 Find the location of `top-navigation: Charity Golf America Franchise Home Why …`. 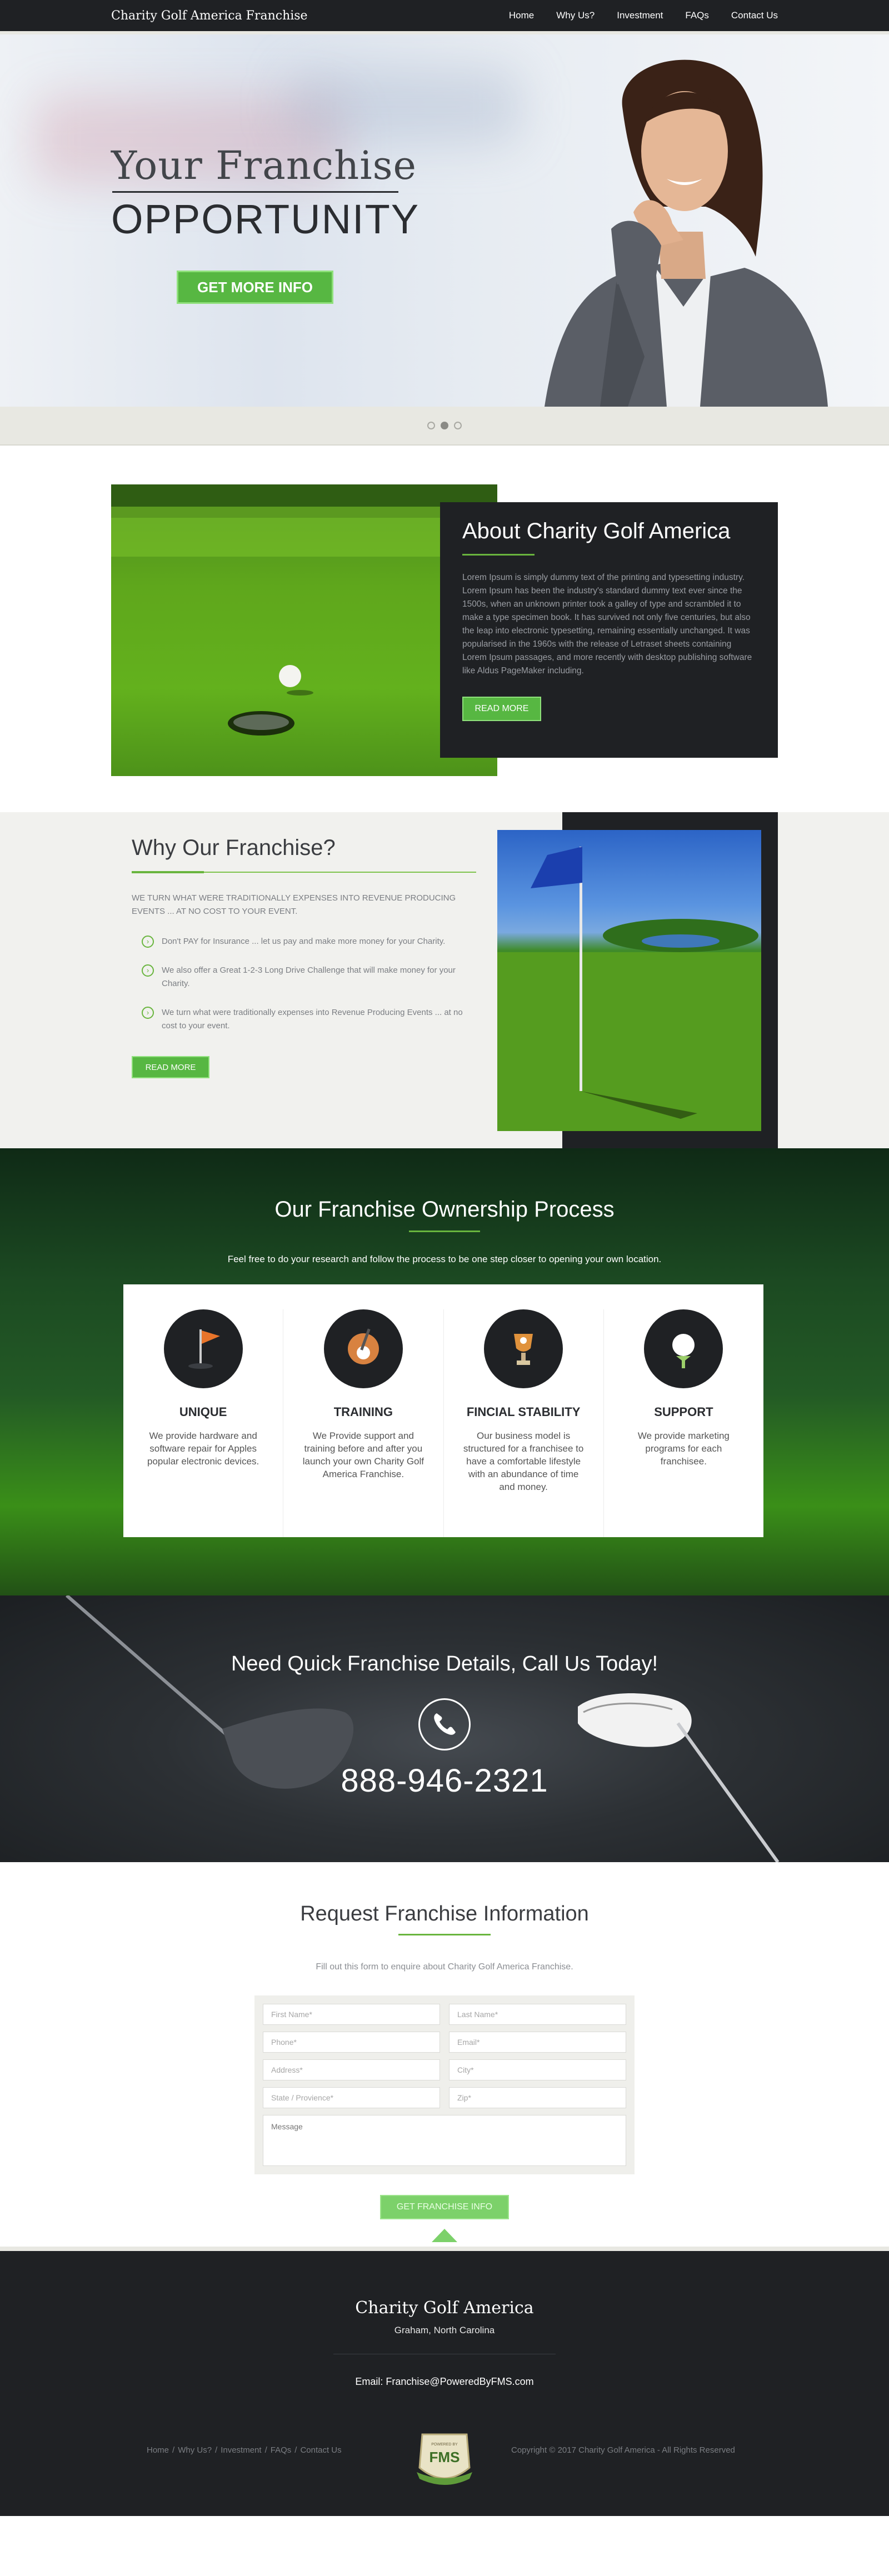

top-navigation: Charity Golf America Franchise Home Why … is located at coordinates (444, 17).